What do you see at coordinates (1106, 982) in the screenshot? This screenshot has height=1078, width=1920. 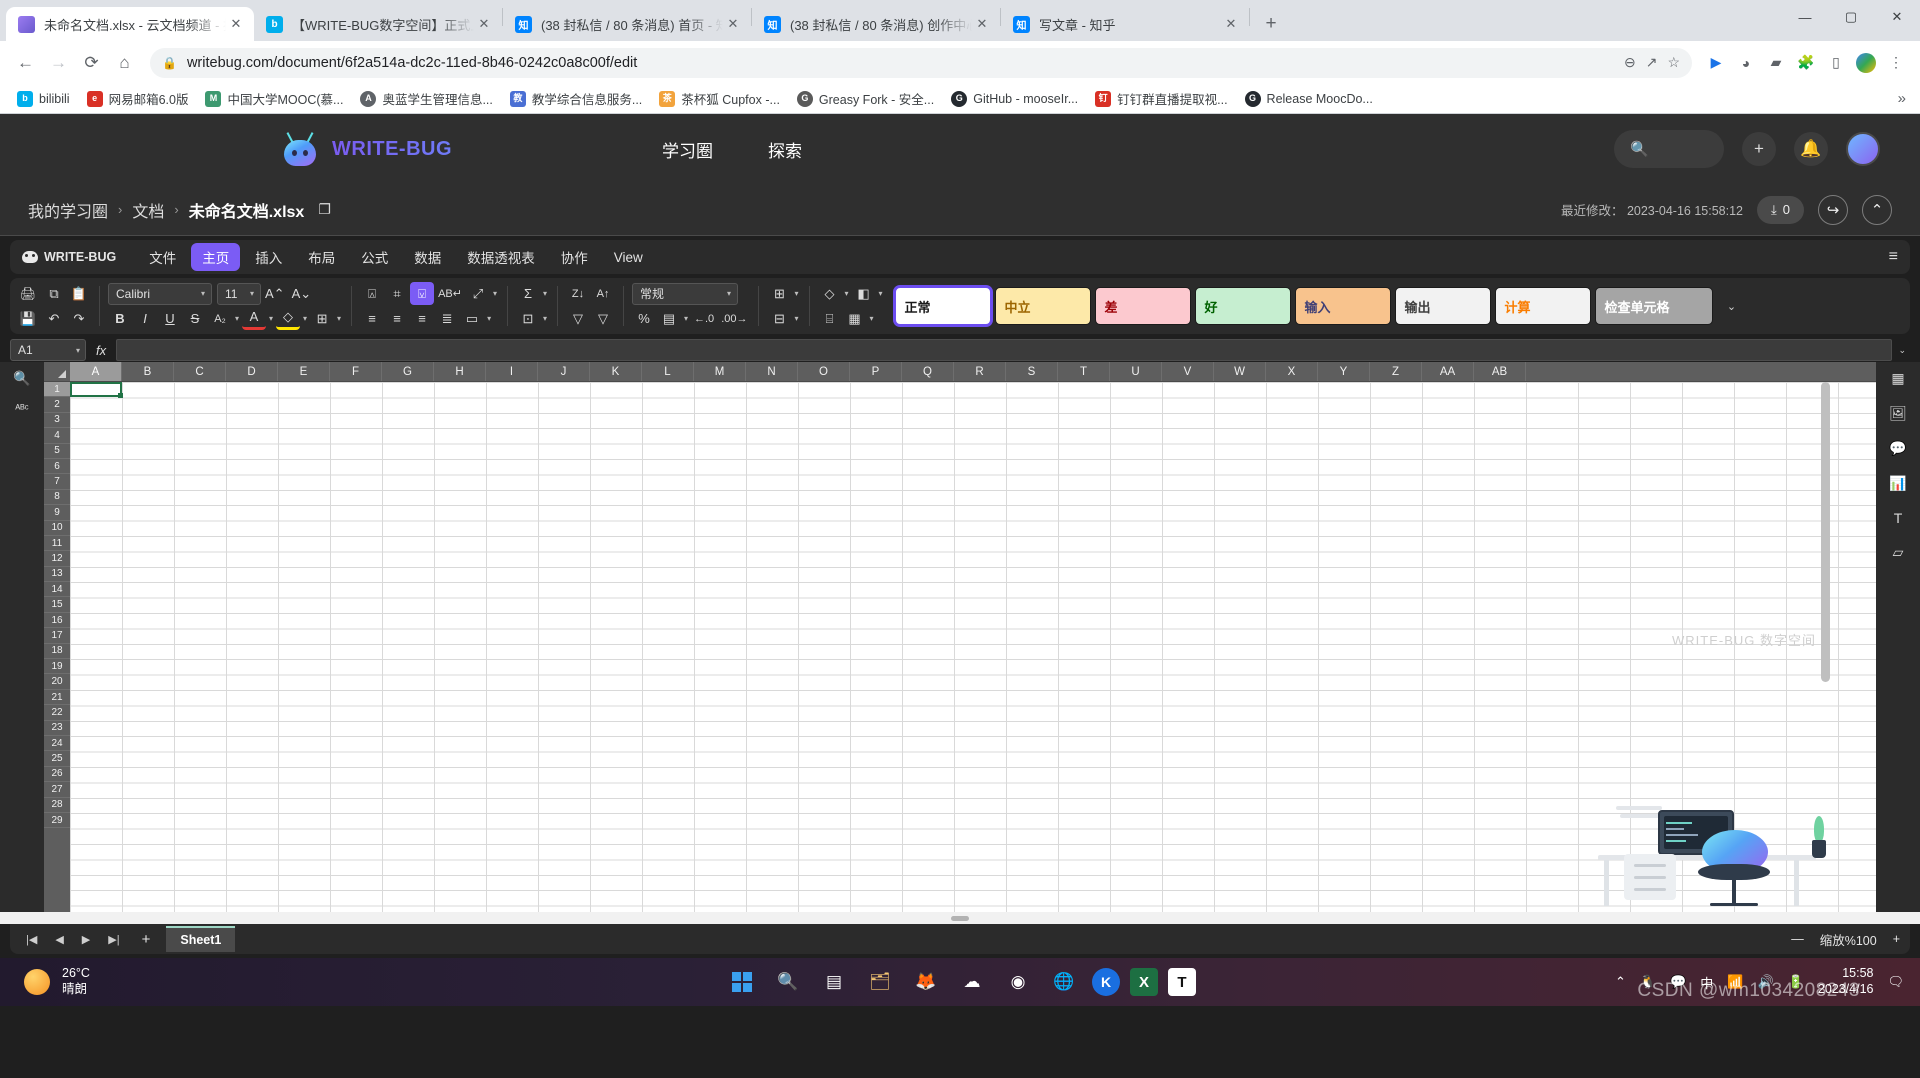 I see `kugou-icon: K` at bounding box center [1106, 982].